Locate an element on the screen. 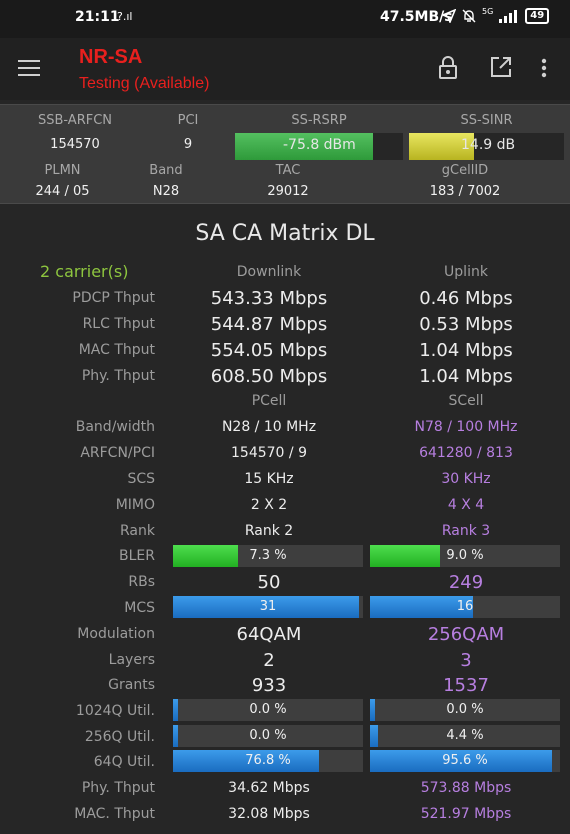 This screenshot has width=570, height=834. pcell-mimo: 2 X 2 is located at coordinates (269, 505).